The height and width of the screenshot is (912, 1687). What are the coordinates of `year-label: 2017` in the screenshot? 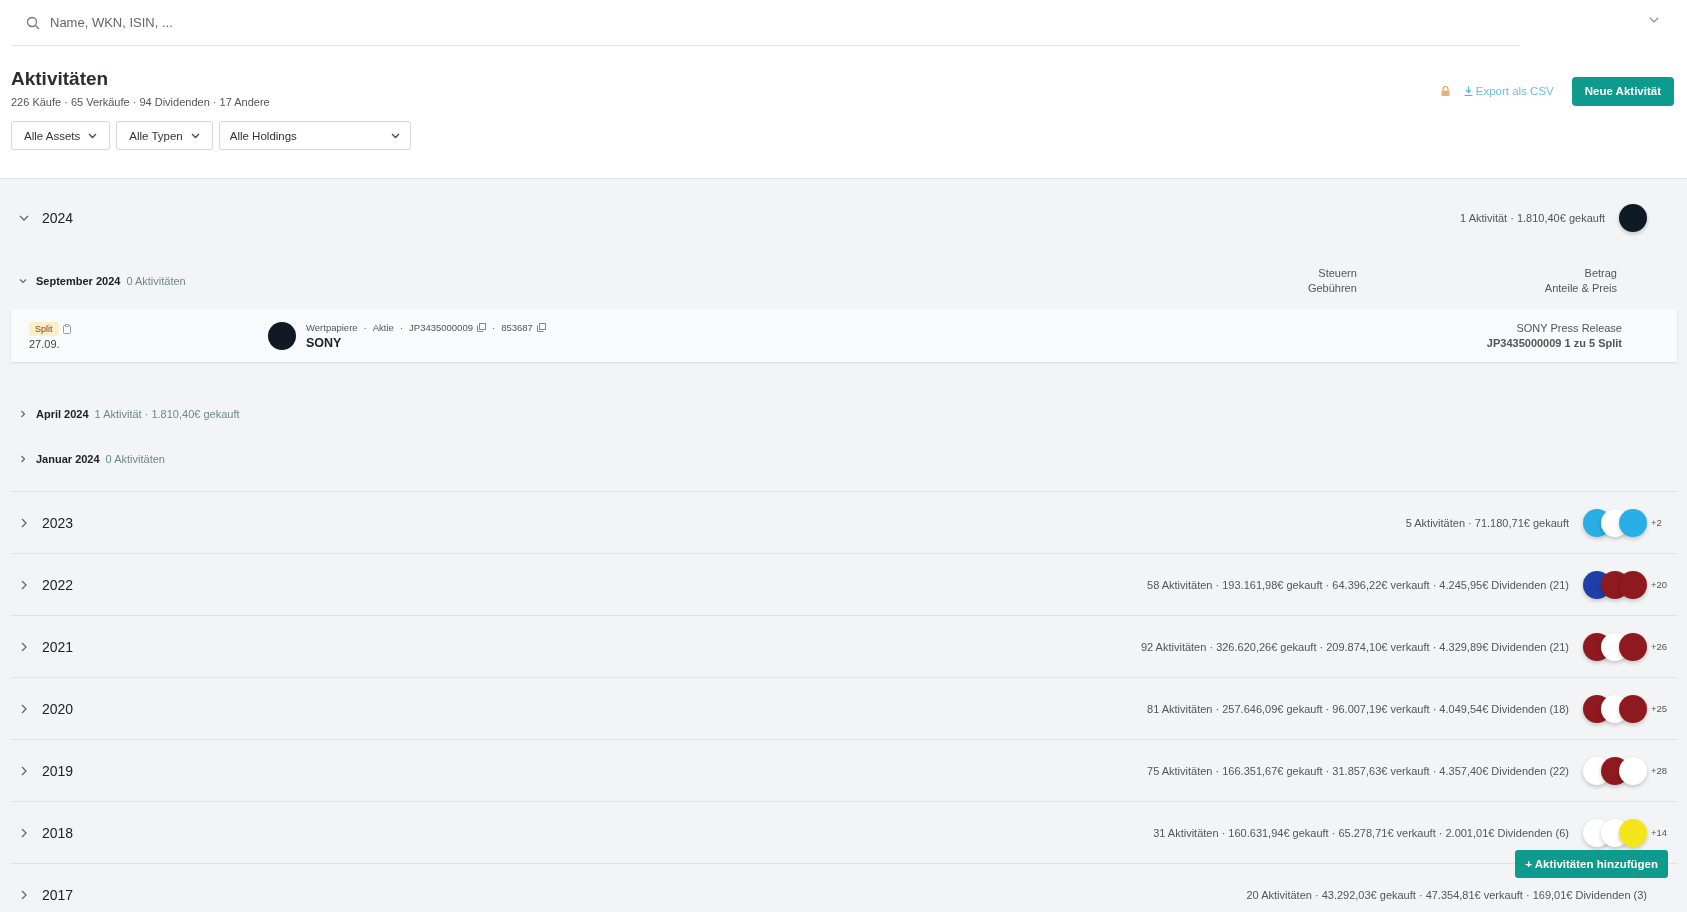 It's located at (58, 894).